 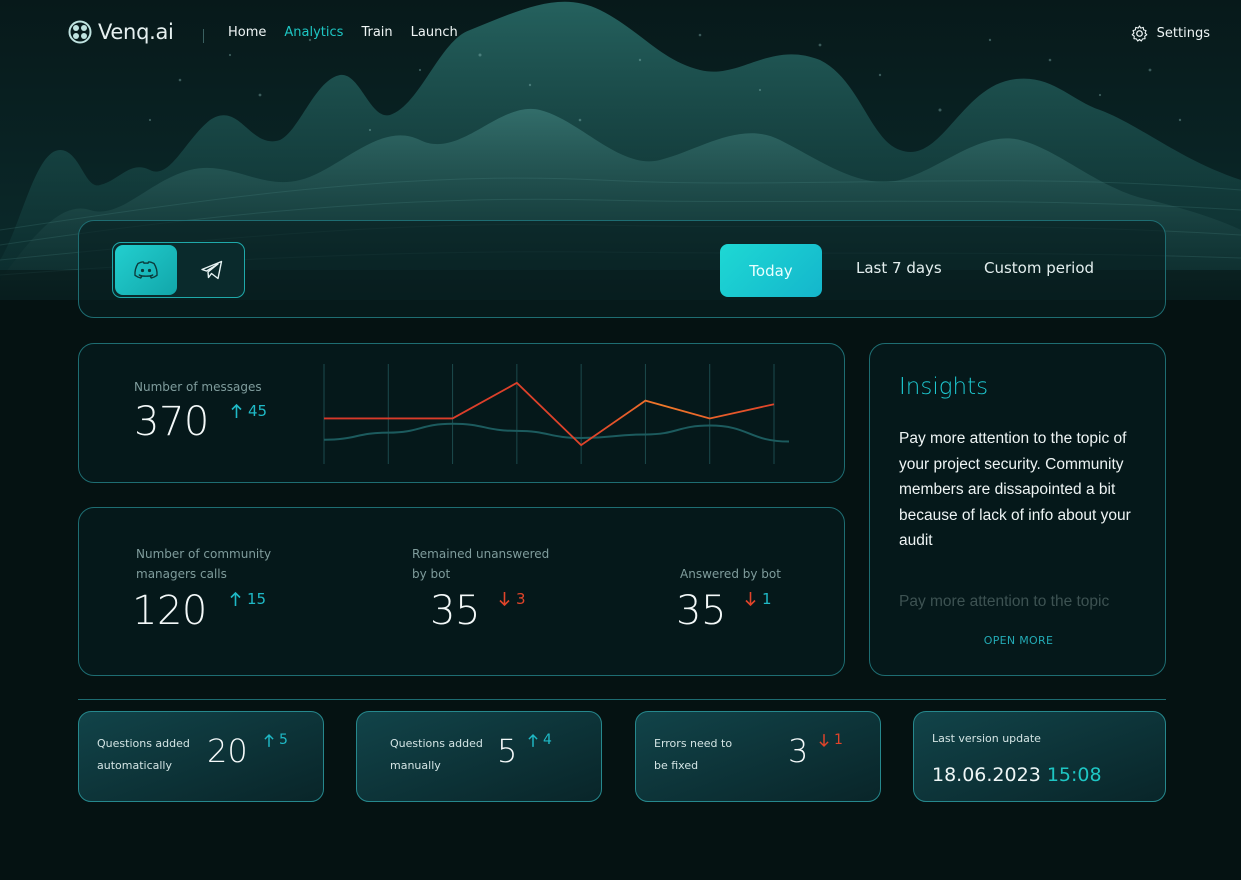 I want to click on period-custom-button: Custom period, so click(x=1039, y=268).